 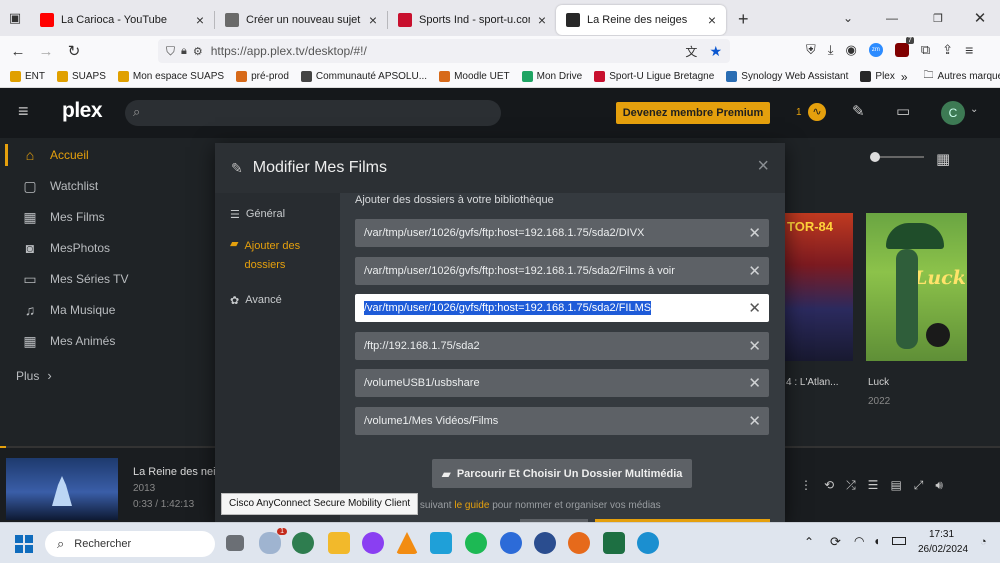 What do you see at coordinates (876, 541) in the screenshot?
I see `volume-icon: ◖` at bounding box center [876, 541].